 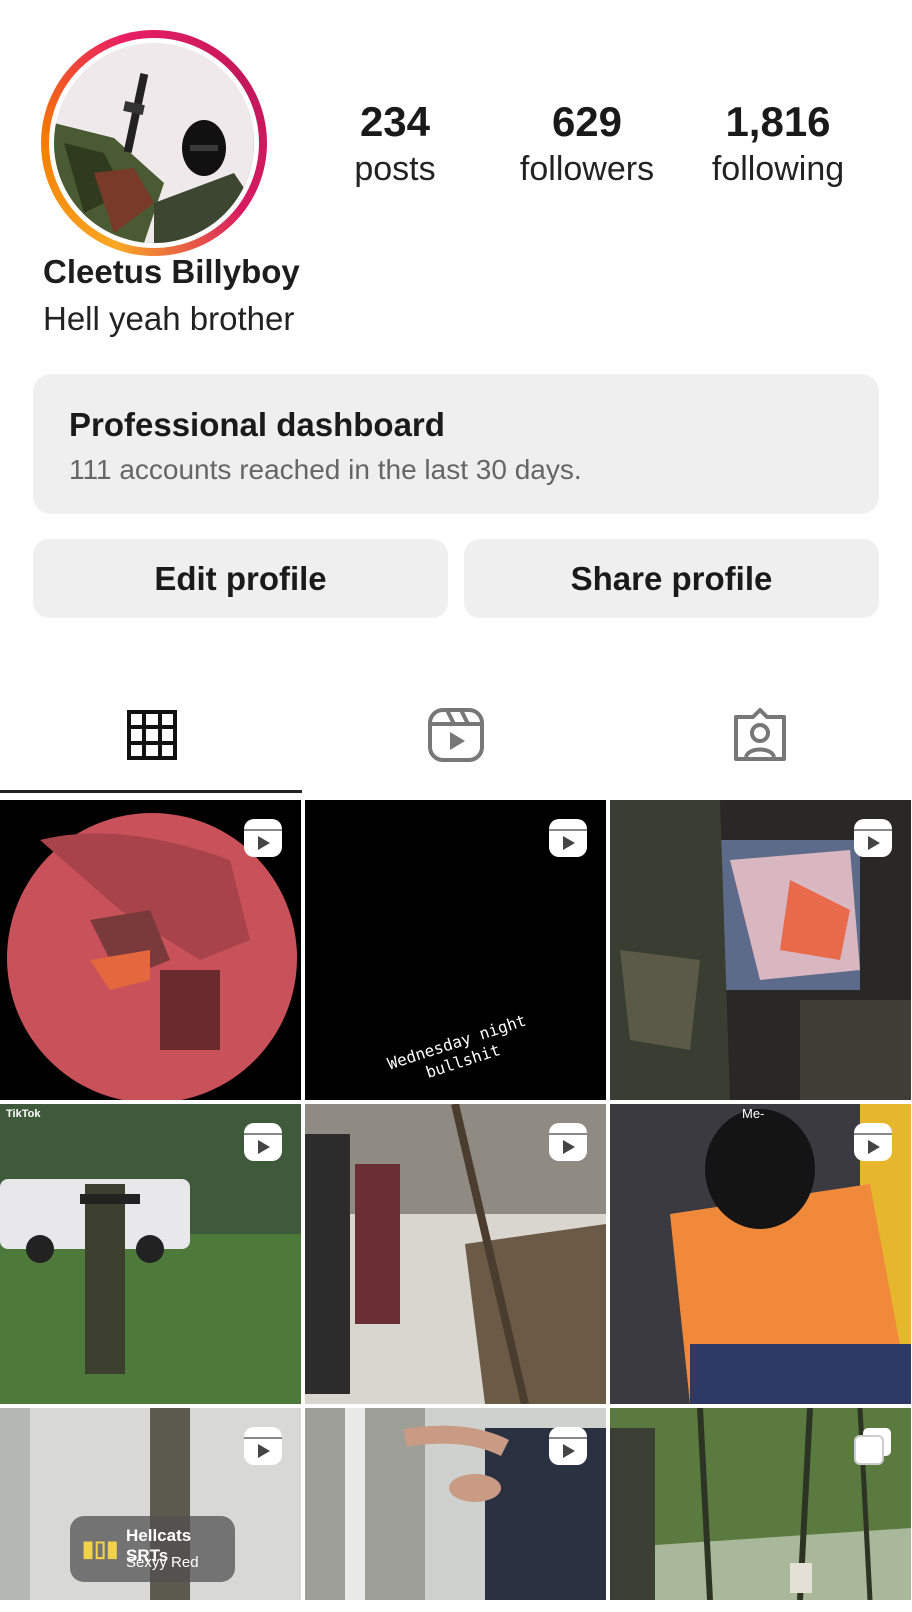 What do you see at coordinates (778, 121) in the screenshot?
I see `following-count: 1,816` at bounding box center [778, 121].